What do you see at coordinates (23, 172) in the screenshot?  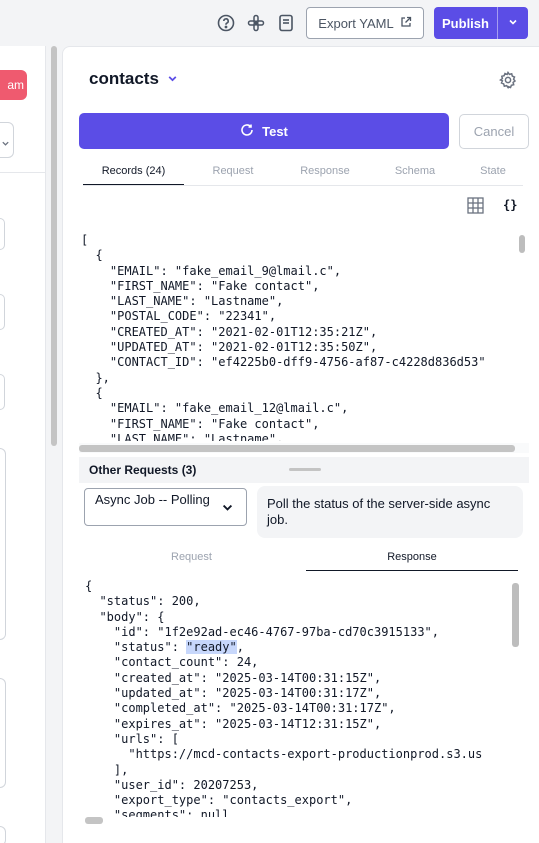 I see `left-divider` at bounding box center [23, 172].